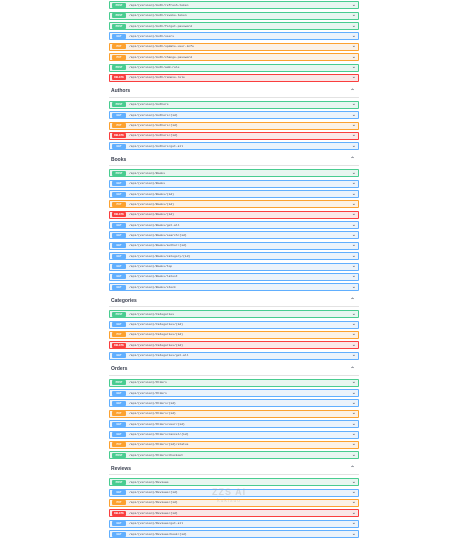 The height and width of the screenshot is (540, 474). Describe the element at coordinates (234, 26) in the screenshot. I see `operation-row: POST/api/{version}/Auth/forgot-password ⌄` at that location.